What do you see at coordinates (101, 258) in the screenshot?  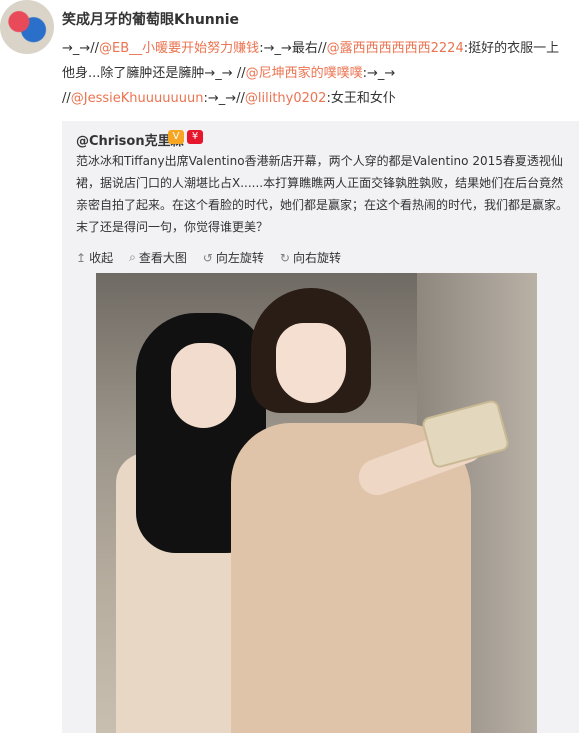 I see `collapse-label: 收起` at bounding box center [101, 258].